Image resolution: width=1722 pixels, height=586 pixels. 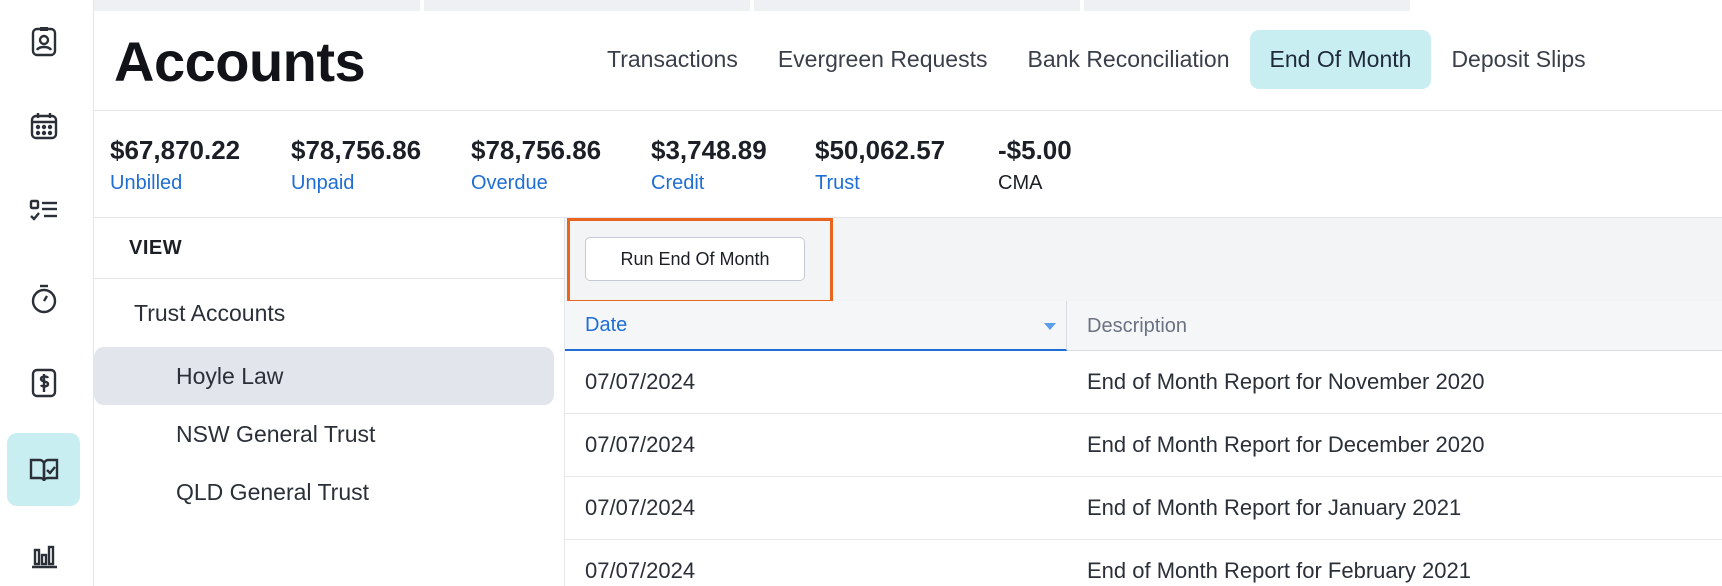 I want to click on stat-cma: -$5.00 CMA, so click(x=1035, y=165).